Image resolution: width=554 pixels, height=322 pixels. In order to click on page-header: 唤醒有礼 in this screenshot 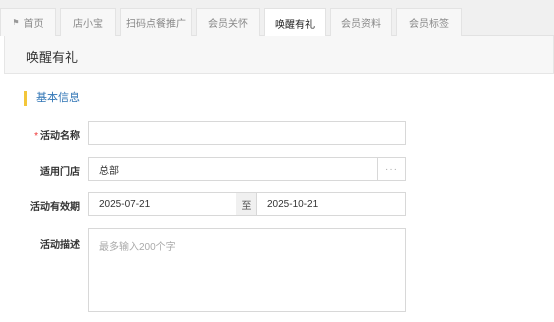, I will do `click(279, 55)`.